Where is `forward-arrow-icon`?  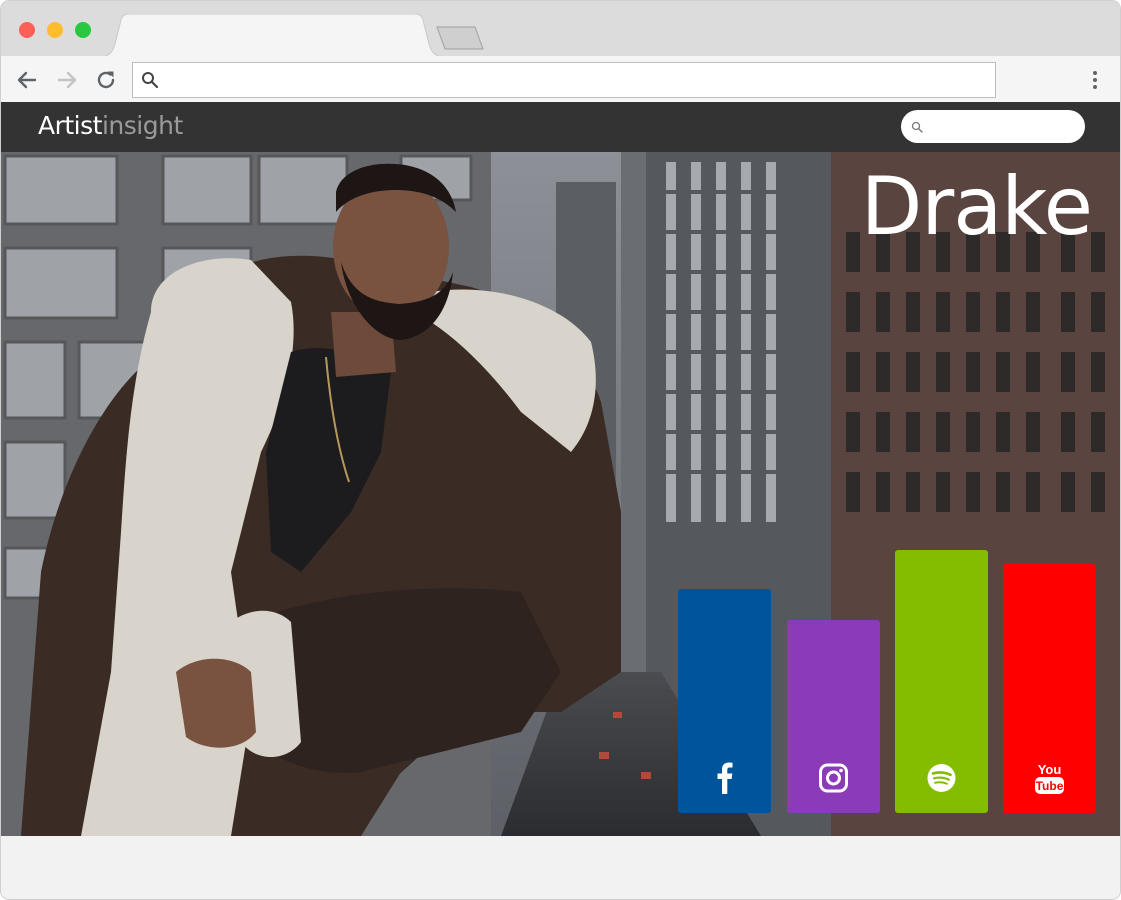 forward-arrow-icon is located at coordinates (67, 80).